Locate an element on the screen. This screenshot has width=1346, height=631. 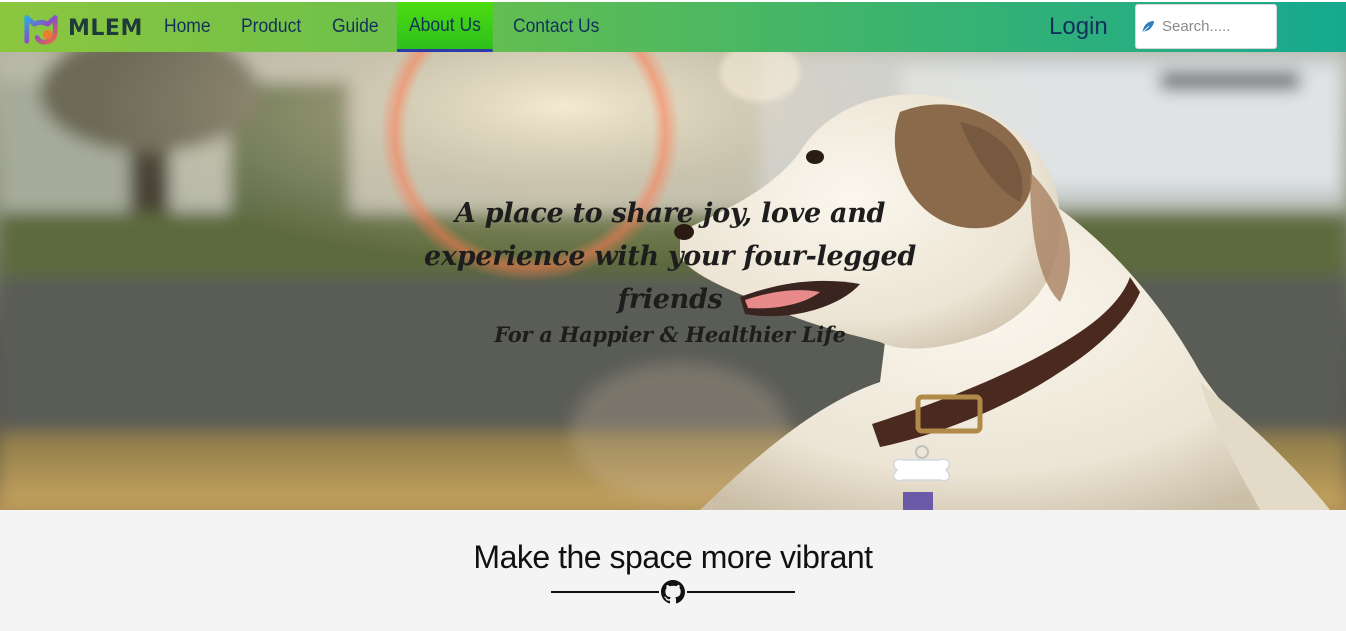
section-divider is located at coordinates (673, 592).